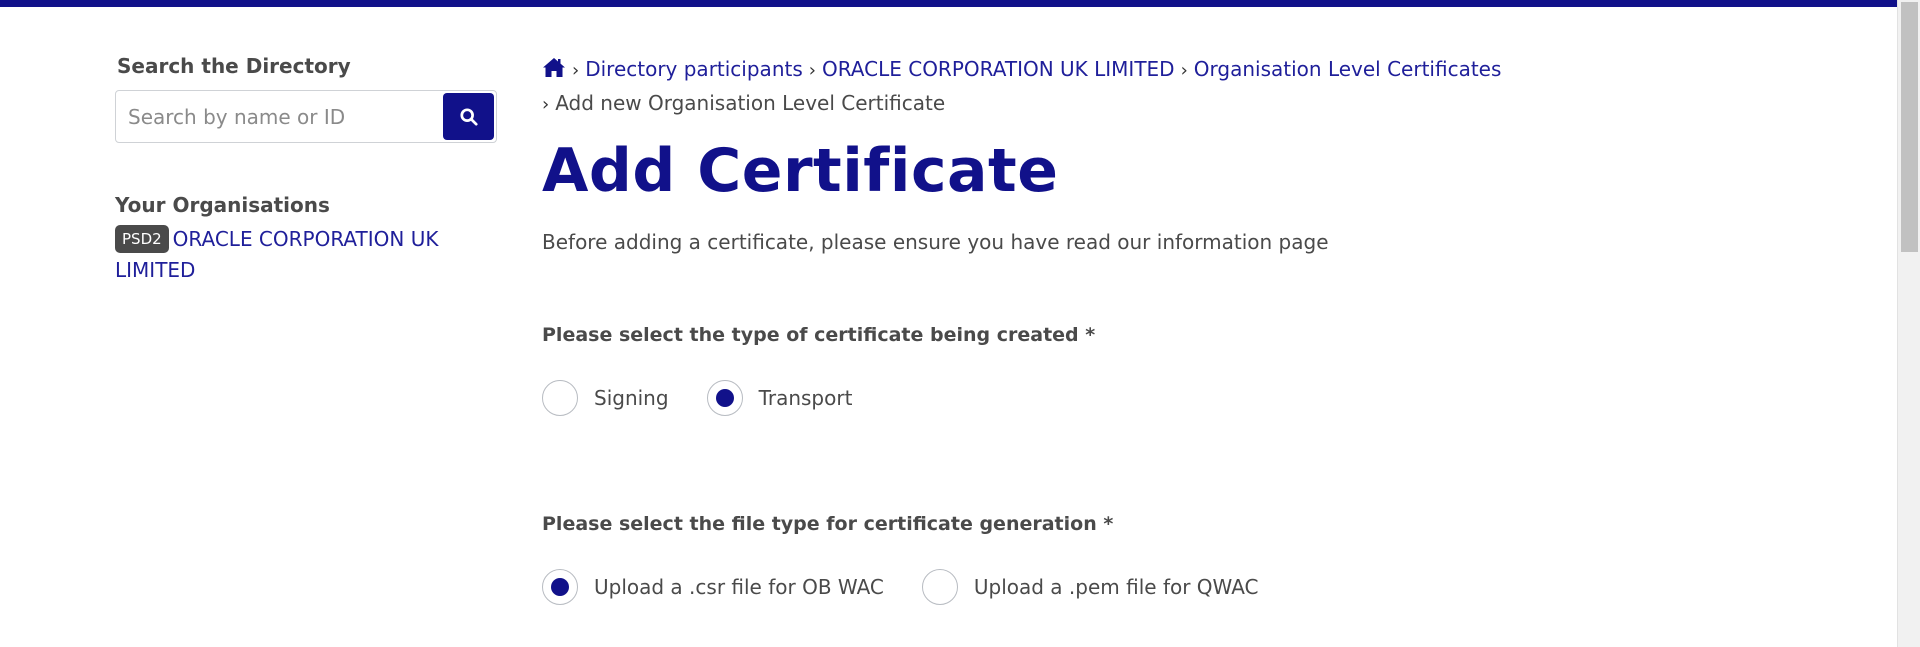 The width and height of the screenshot is (1920, 647). I want to click on radio-option-signing: Signing, so click(605, 398).